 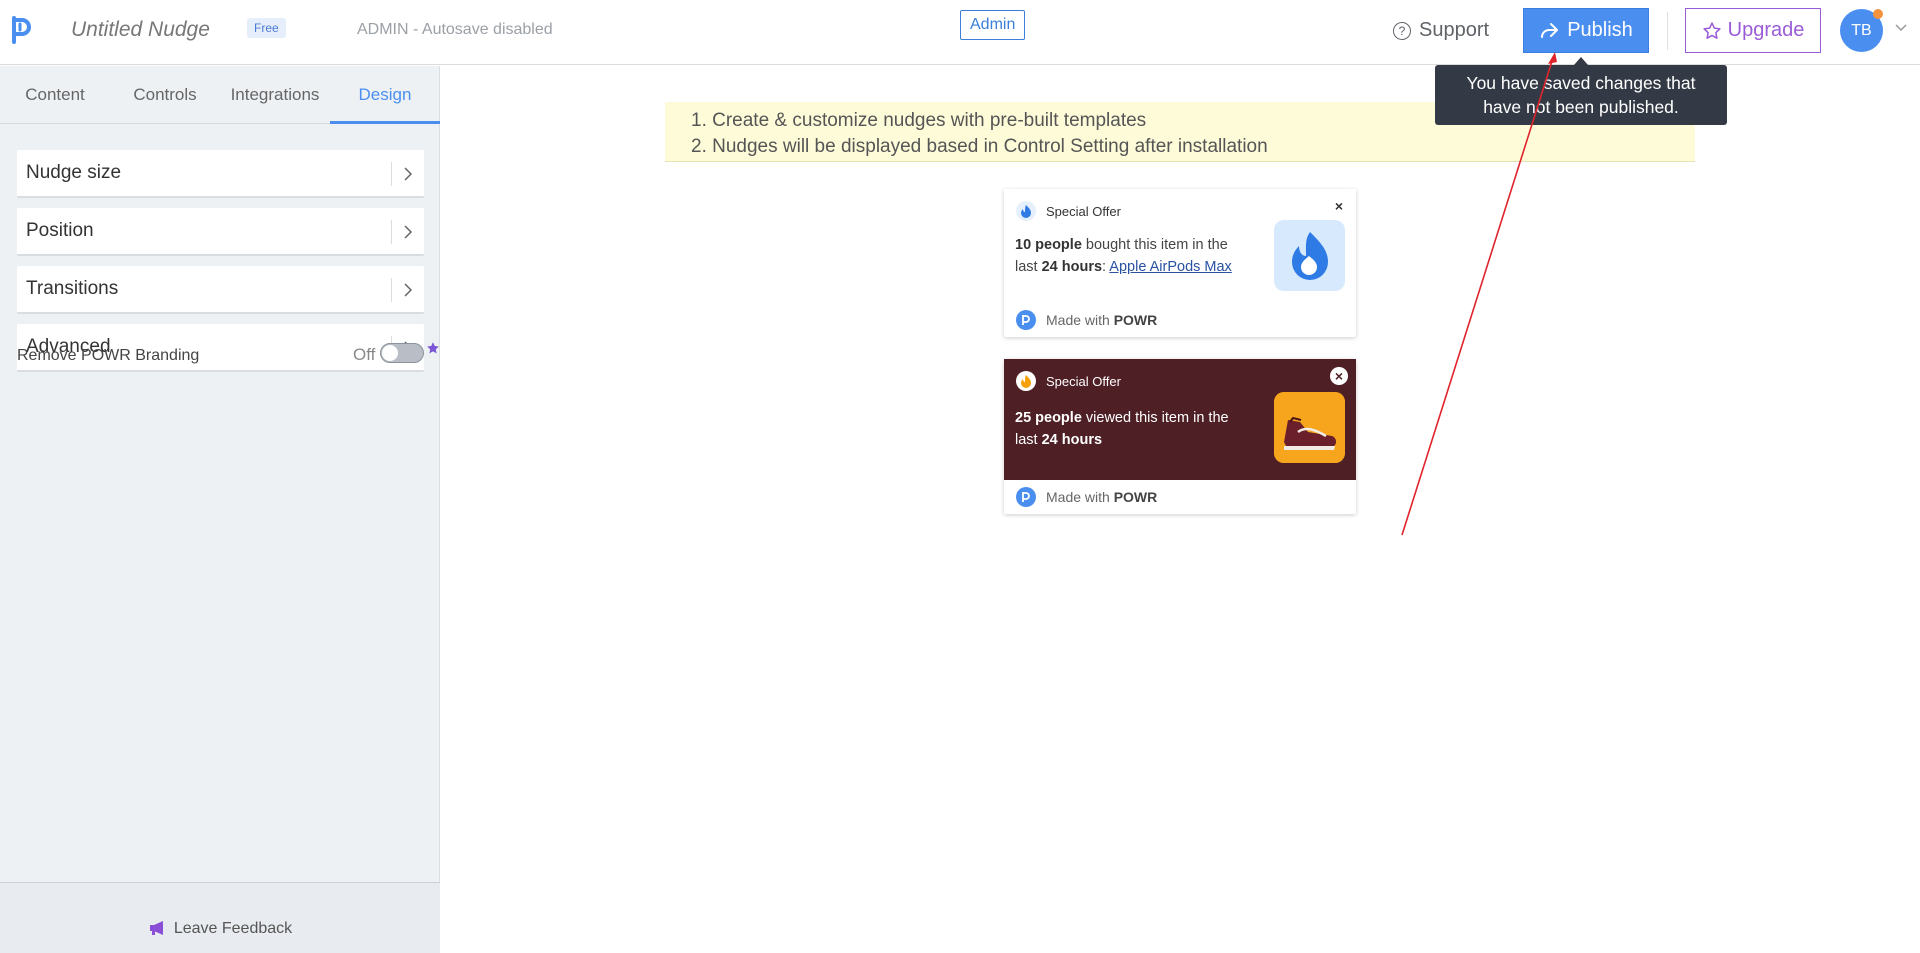 I want to click on autosave-status: ADMIN - Autosave disabled, so click(x=455, y=29).